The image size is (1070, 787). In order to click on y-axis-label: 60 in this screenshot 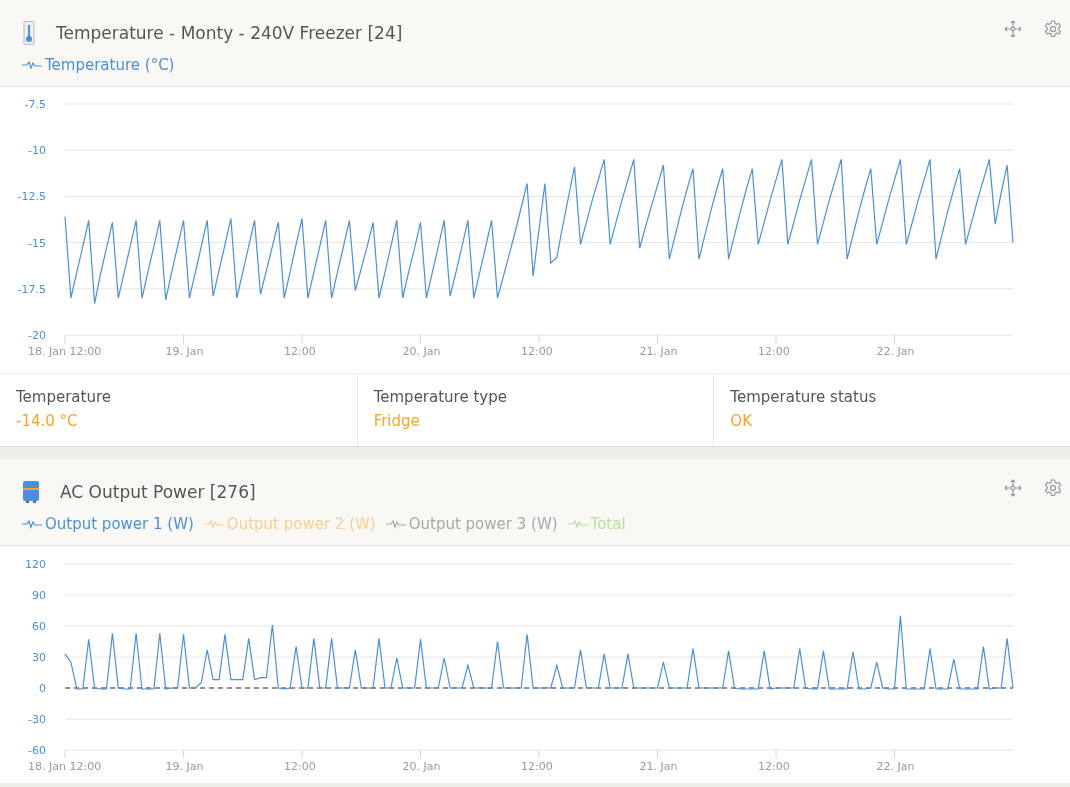, I will do `click(39, 626)`.